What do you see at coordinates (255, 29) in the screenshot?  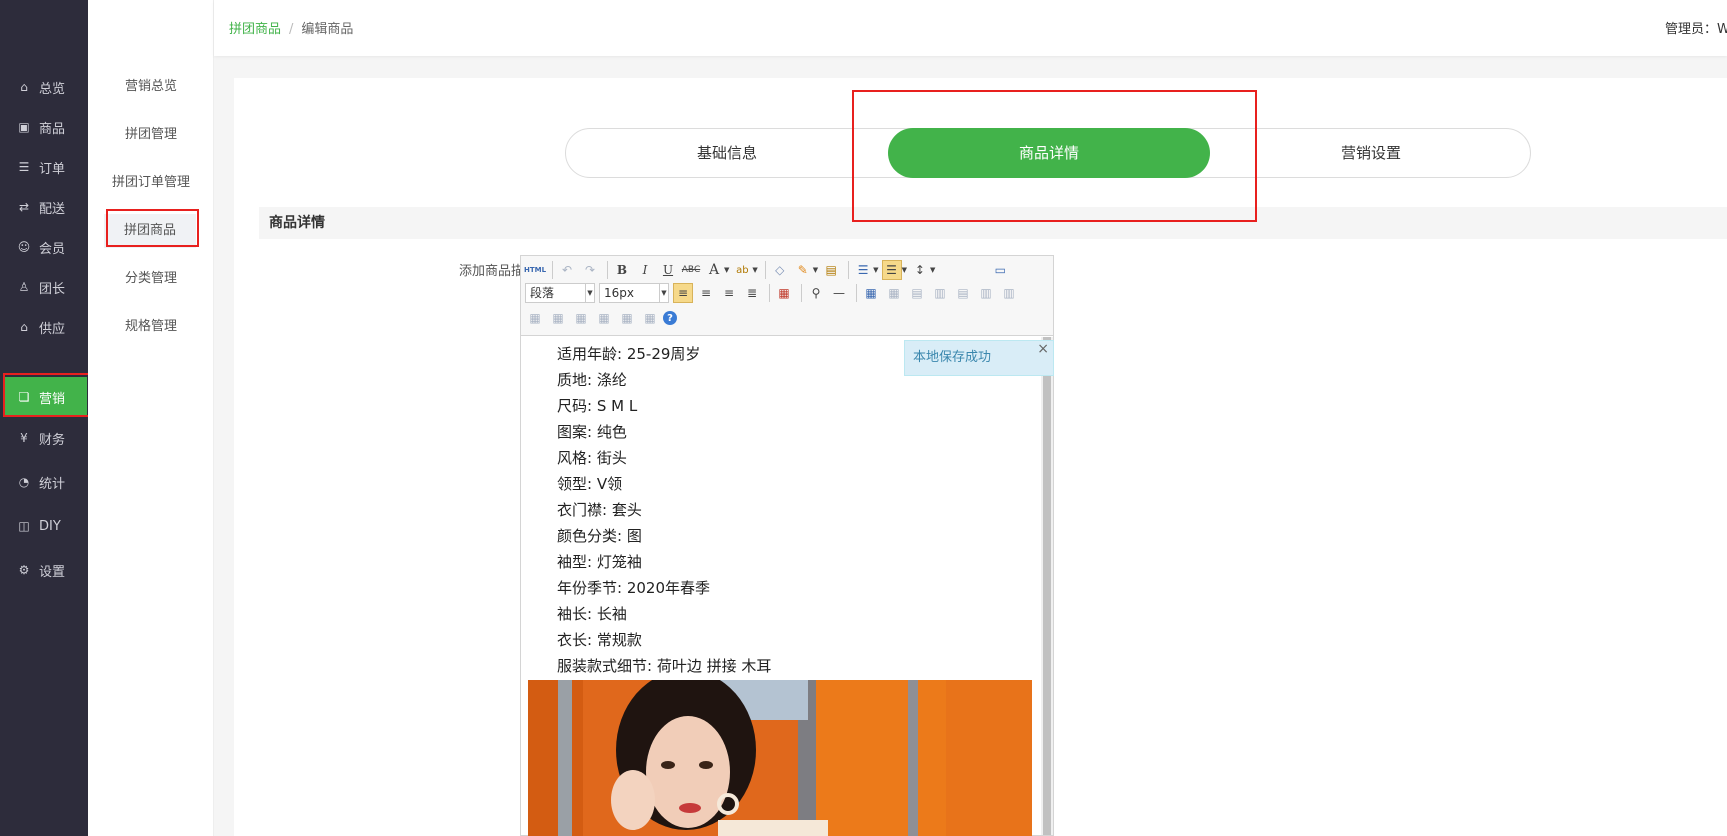 I see `breadcrumb-link: 拼团商品` at bounding box center [255, 29].